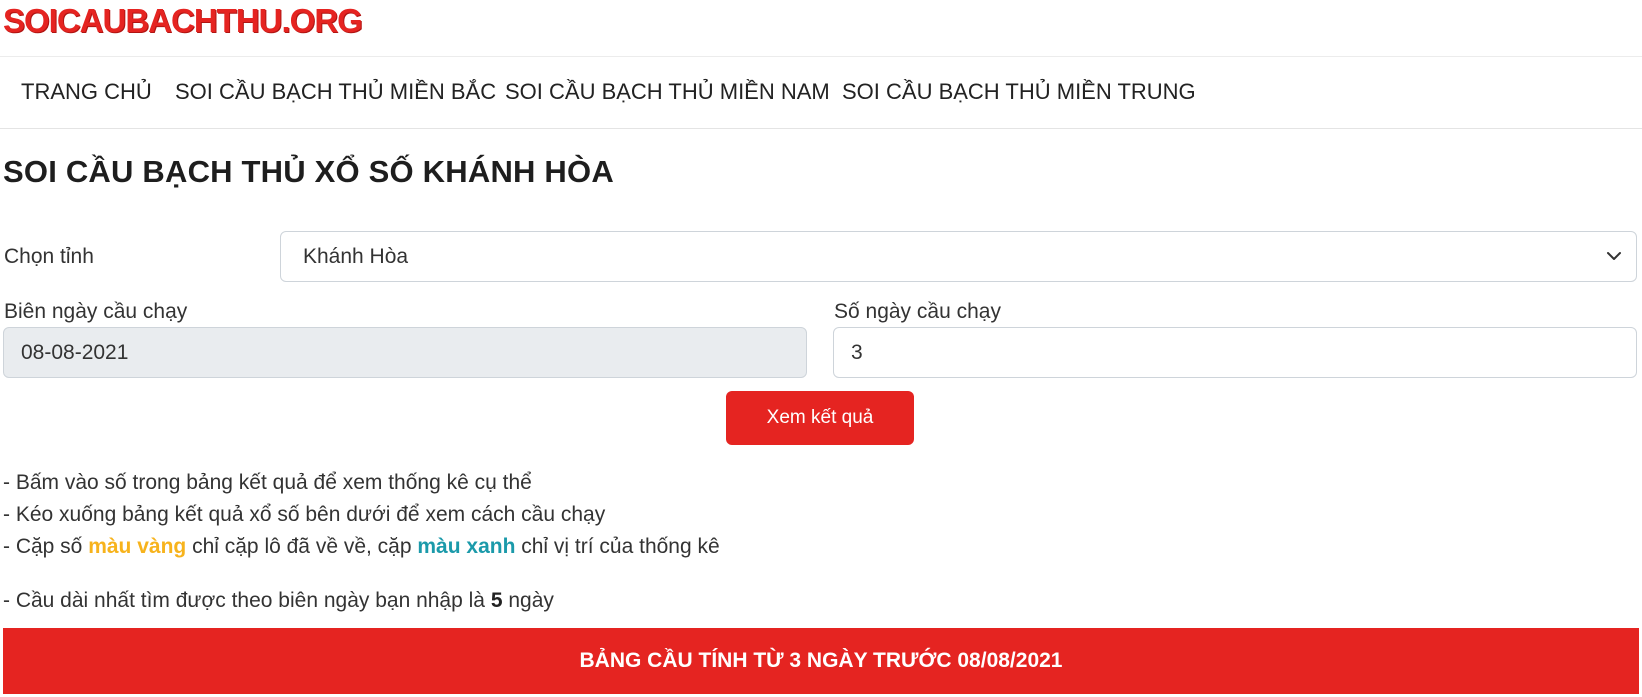  Describe the element at coordinates (528, 600) in the screenshot. I see `note-line-4-part-b: ngày` at that location.